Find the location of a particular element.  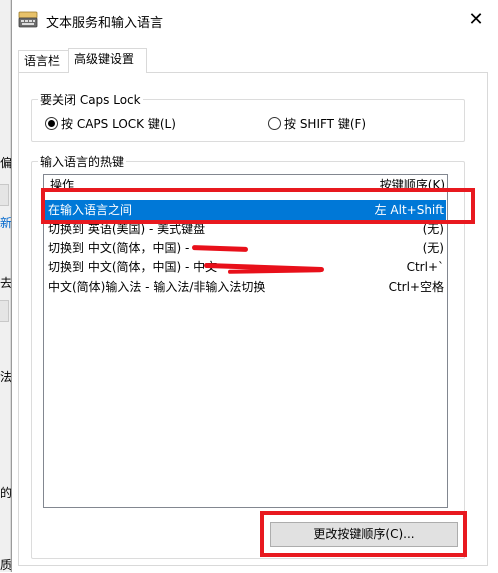

tab-language-bar: 语言栏 is located at coordinates (43, 61).